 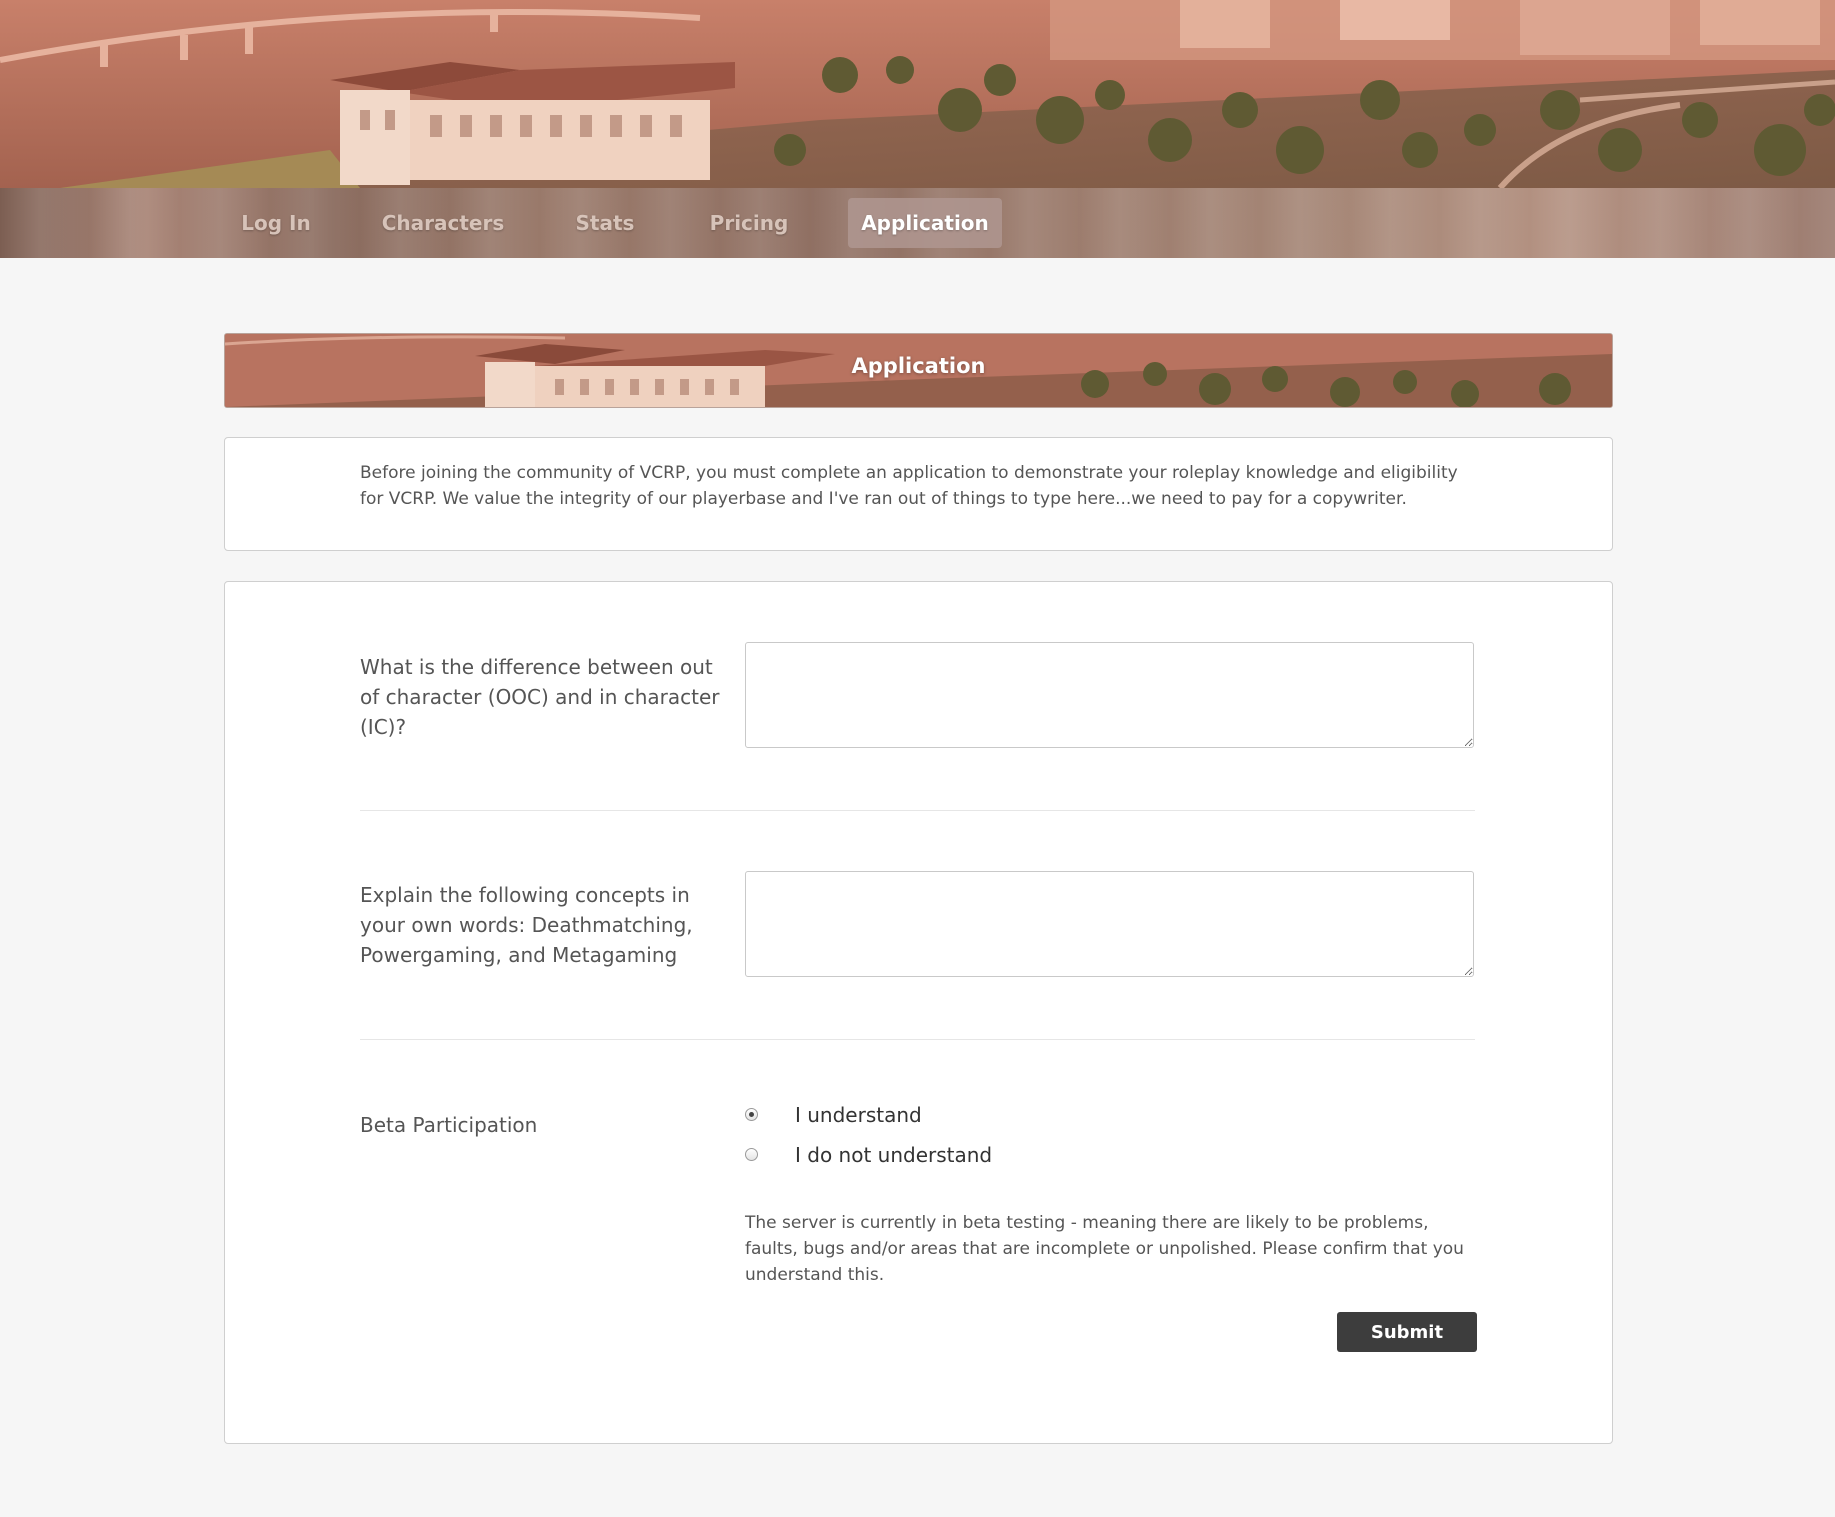 What do you see at coordinates (925, 223) in the screenshot?
I see `nav-item-application: Application` at bounding box center [925, 223].